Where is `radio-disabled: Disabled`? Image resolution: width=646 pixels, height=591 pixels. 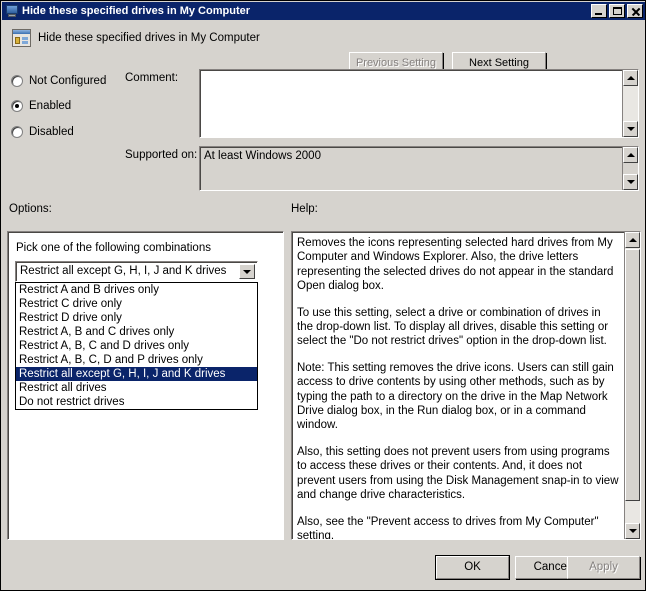 radio-disabled: Disabled is located at coordinates (42, 132).